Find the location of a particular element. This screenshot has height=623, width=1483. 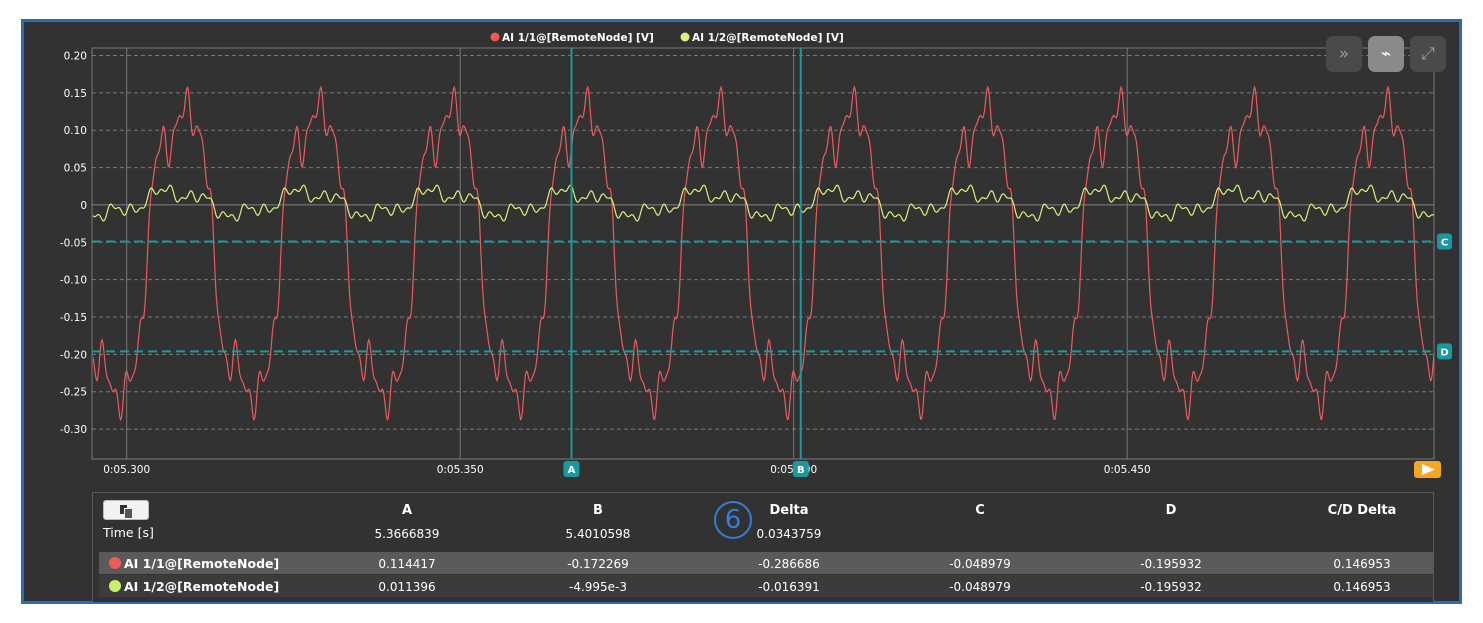

cursor-tool-glyph: ⌁ is located at coordinates (1386, 54).